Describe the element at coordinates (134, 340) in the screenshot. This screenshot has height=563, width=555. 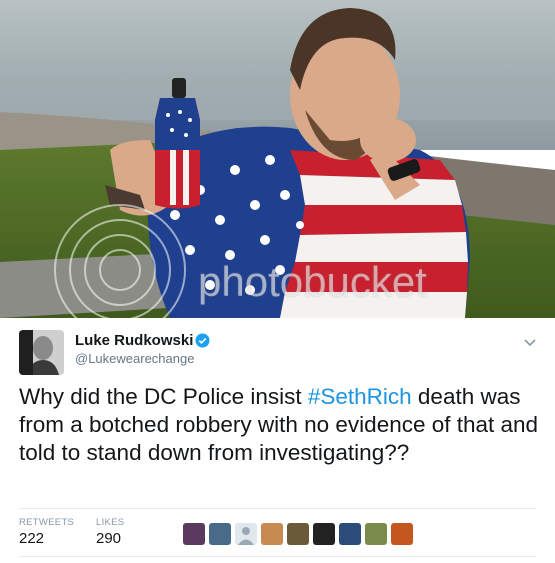
I see `author-name: Luke Rudkowski` at that location.